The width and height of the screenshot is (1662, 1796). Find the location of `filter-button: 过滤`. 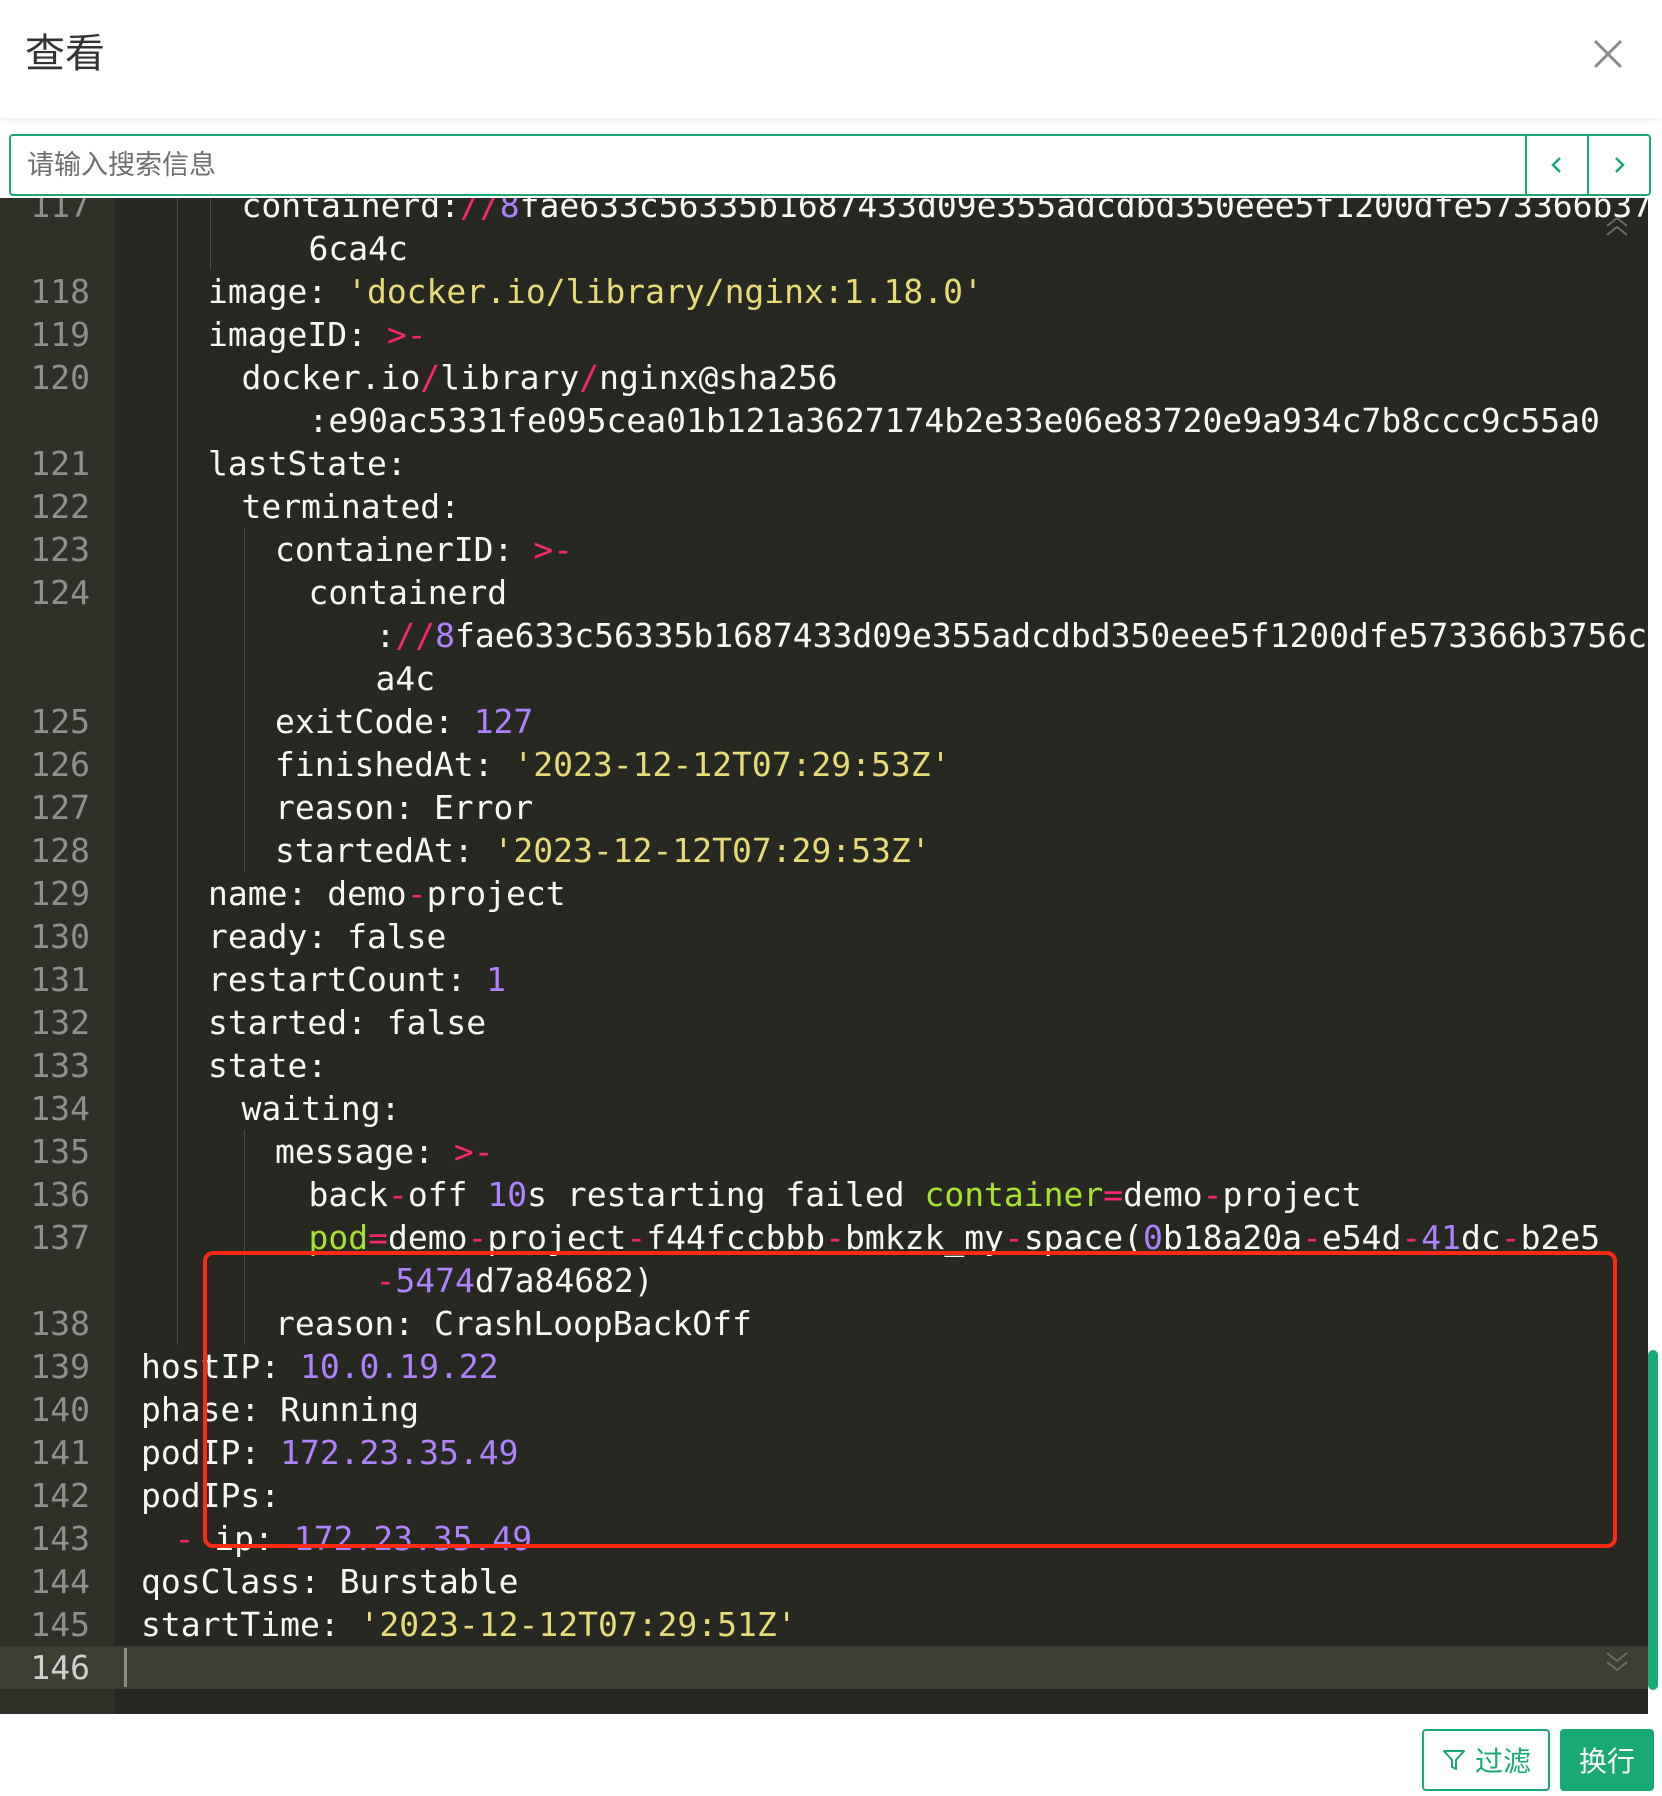

filter-button: 过滤 is located at coordinates (1486, 1760).